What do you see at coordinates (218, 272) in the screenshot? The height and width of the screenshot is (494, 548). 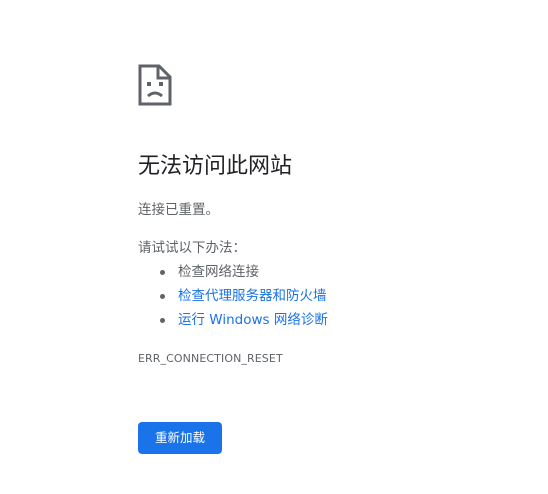 I see `suggestion-label: 检查网络连接` at bounding box center [218, 272].